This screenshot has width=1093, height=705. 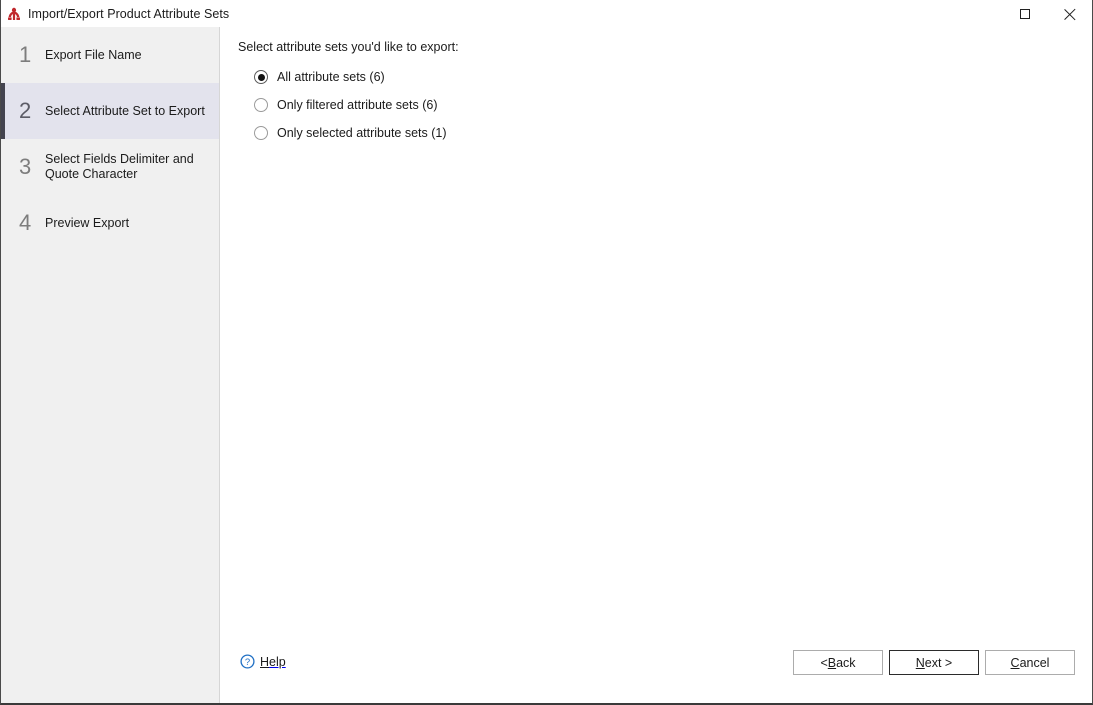 What do you see at coordinates (93, 54) in the screenshot?
I see `step-label: Export File Name` at bounding box center [93, 54].